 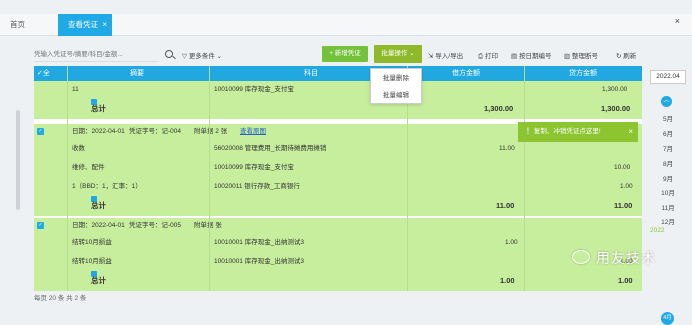 I want to click on table-row: 11 10010099 库存现金_支付宝 1,300.00, so click(x=338, y=90).